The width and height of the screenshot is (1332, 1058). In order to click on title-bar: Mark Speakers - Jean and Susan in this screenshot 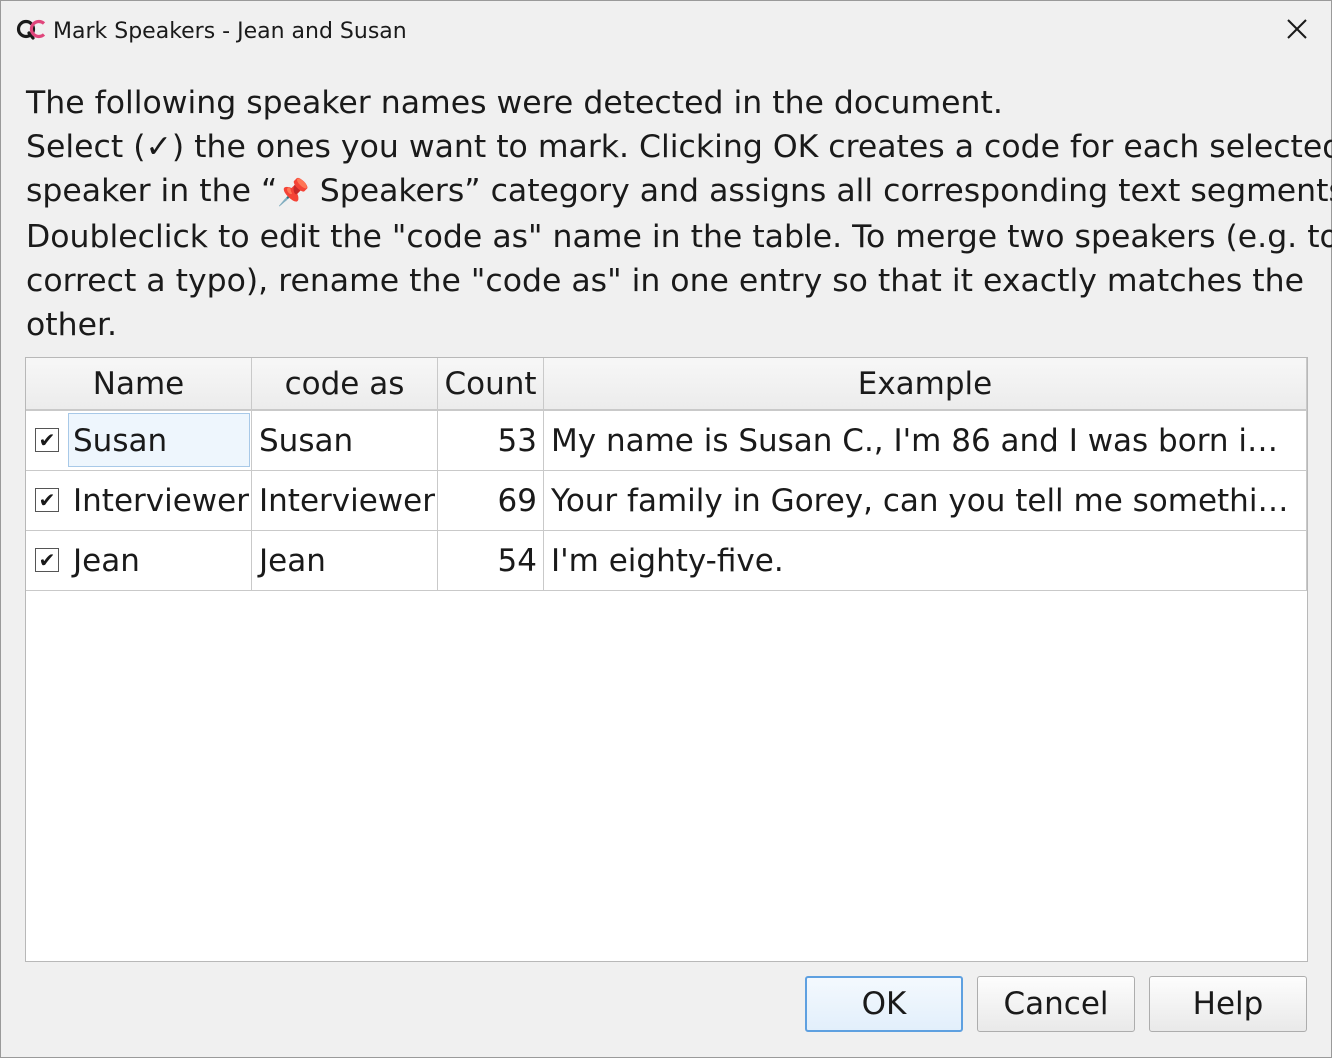, I will do `click(666, 31)`.